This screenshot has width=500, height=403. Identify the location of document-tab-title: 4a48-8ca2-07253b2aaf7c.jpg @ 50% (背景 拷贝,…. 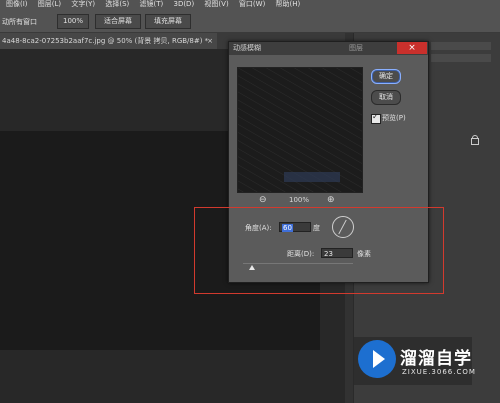
(105, 41).